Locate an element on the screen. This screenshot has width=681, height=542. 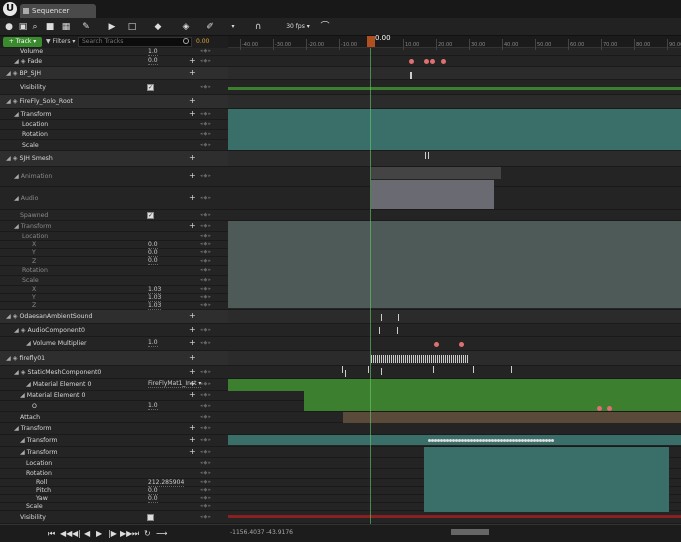
track-row: Location ◂◆▸ is located at coordinates (114, 463).